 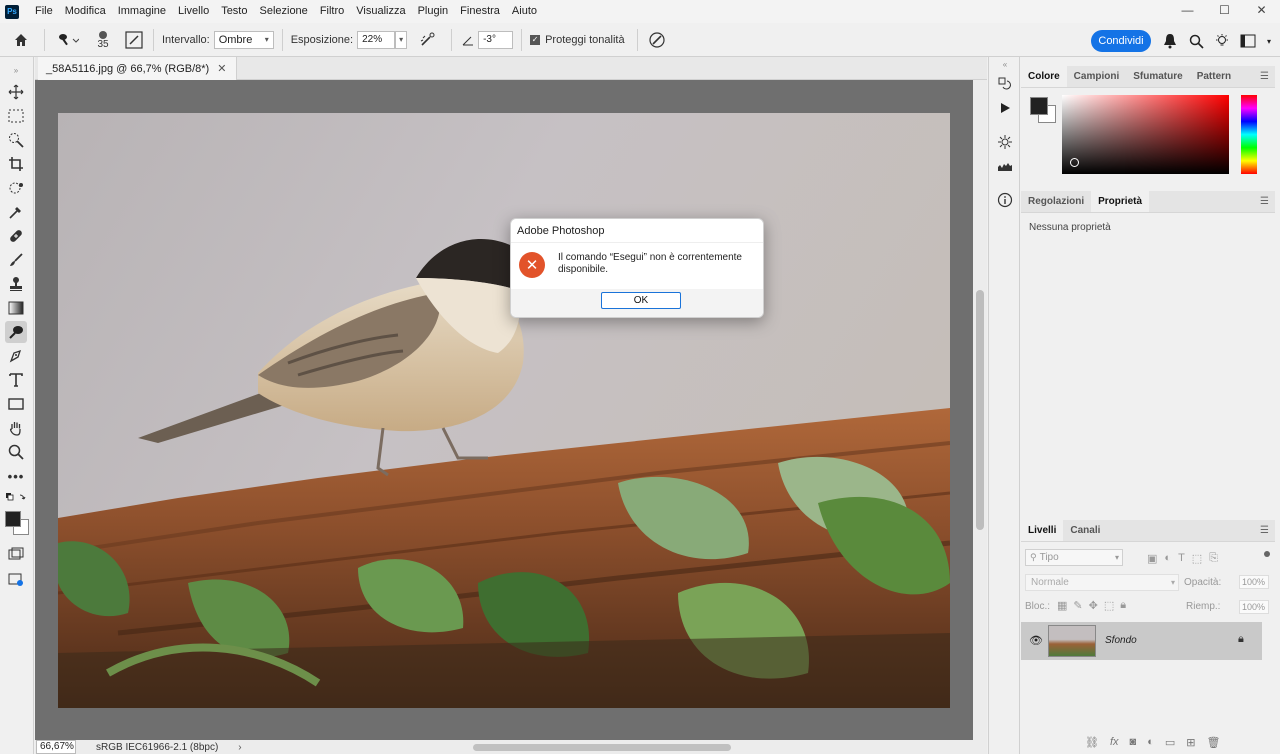 I want to click on brush-settings-panel-icon, so click(x=1005, y=142).